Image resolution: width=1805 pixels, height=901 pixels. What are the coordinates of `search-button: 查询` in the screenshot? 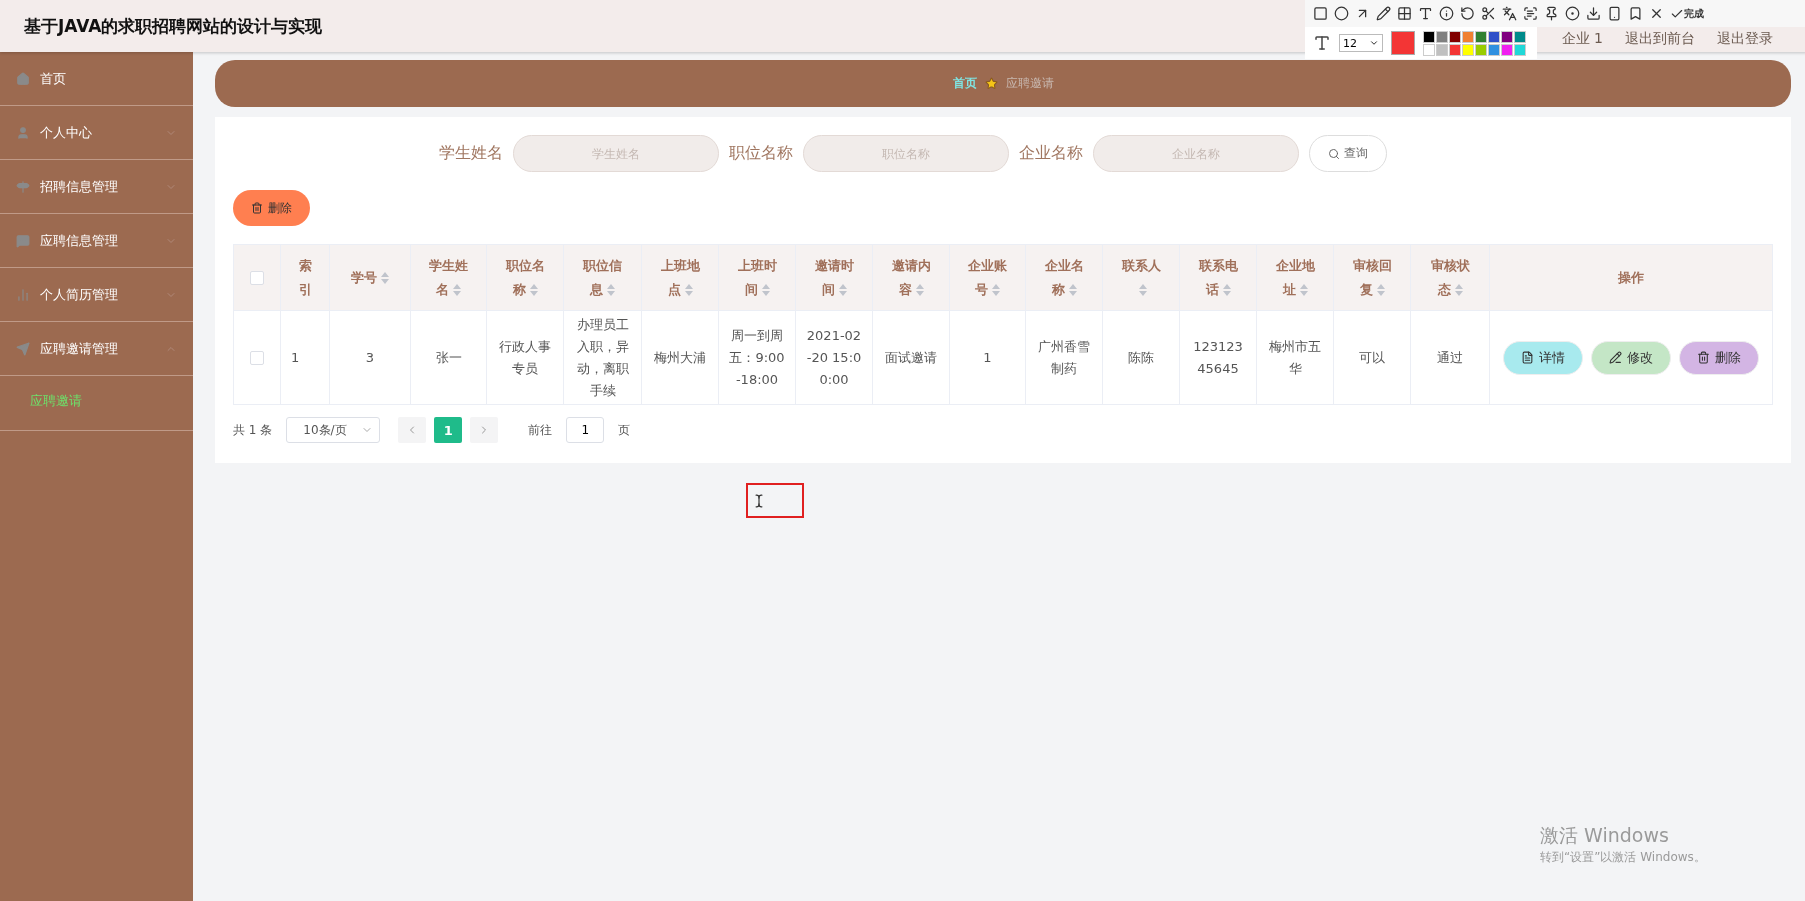 It's located at (1348, 153).